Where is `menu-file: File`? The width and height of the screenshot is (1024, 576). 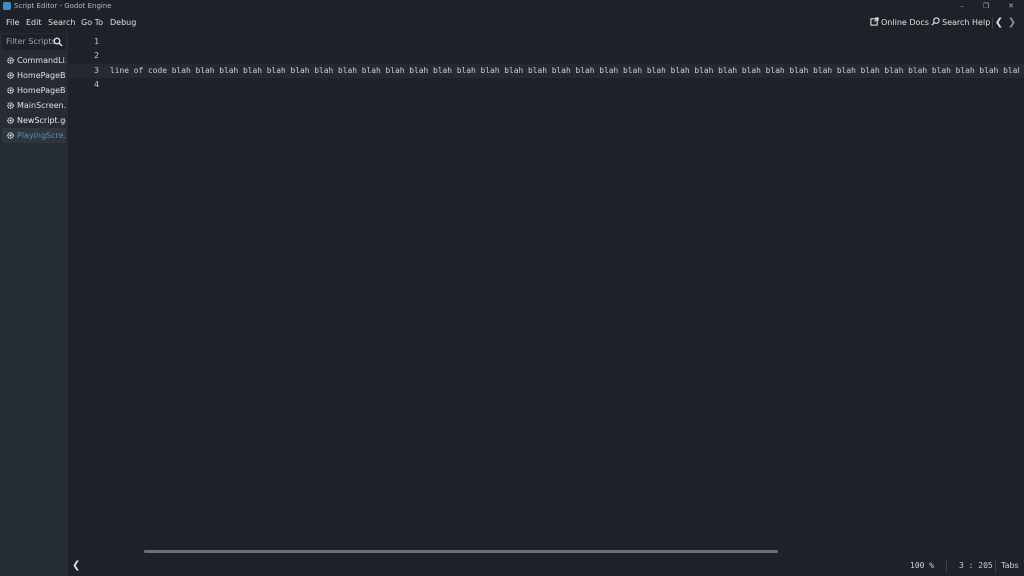 menu-file: File is located at coordinates (12, 22).